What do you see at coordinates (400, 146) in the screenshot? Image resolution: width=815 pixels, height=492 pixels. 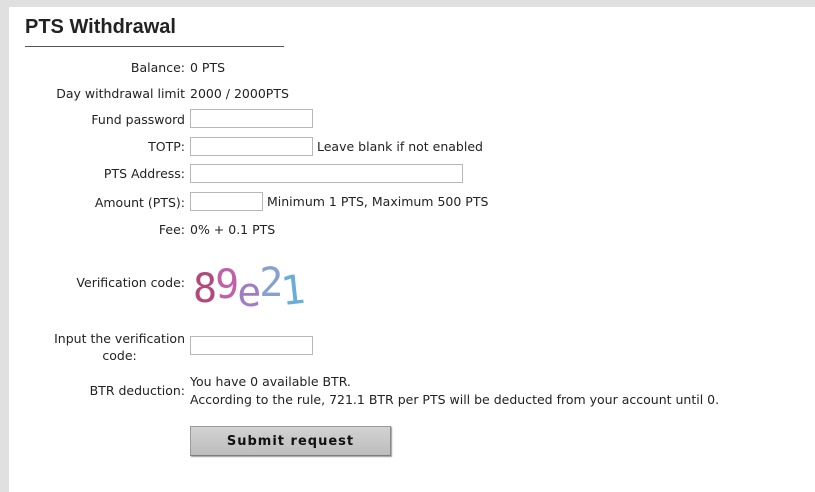 I see `totp-hint: Leave blank if not enabled` at bounding box center [400, 146].